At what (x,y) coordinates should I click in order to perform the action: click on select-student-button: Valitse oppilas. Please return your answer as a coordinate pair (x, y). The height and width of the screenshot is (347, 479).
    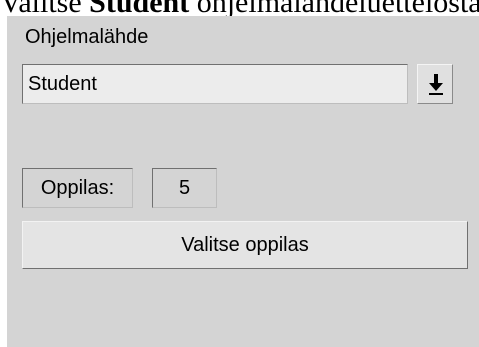
    Looking at the image, I should click on (245, 245).